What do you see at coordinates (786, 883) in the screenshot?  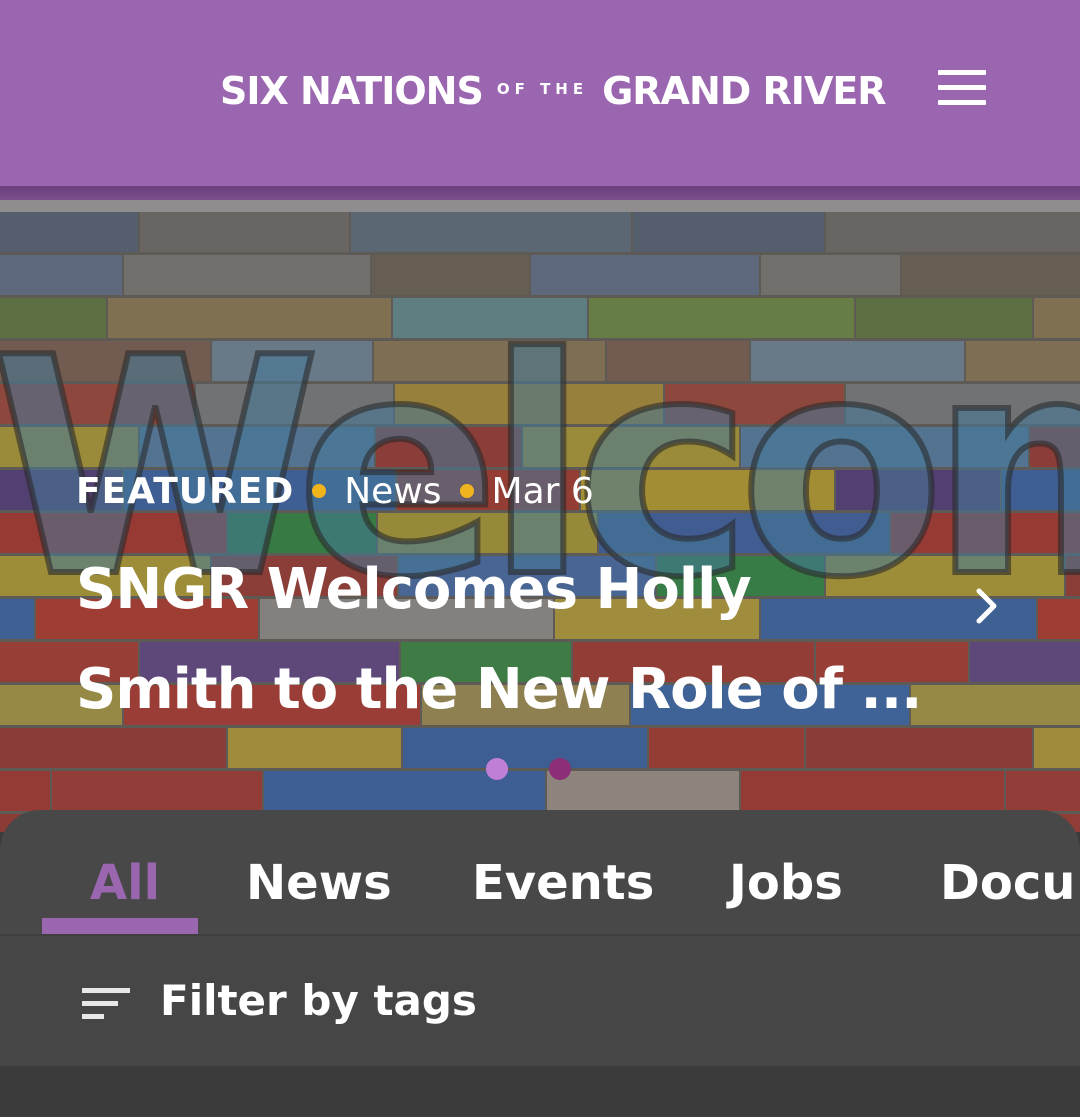 I see `tab-jobs: Jobs` at bounding box center [786, 883].